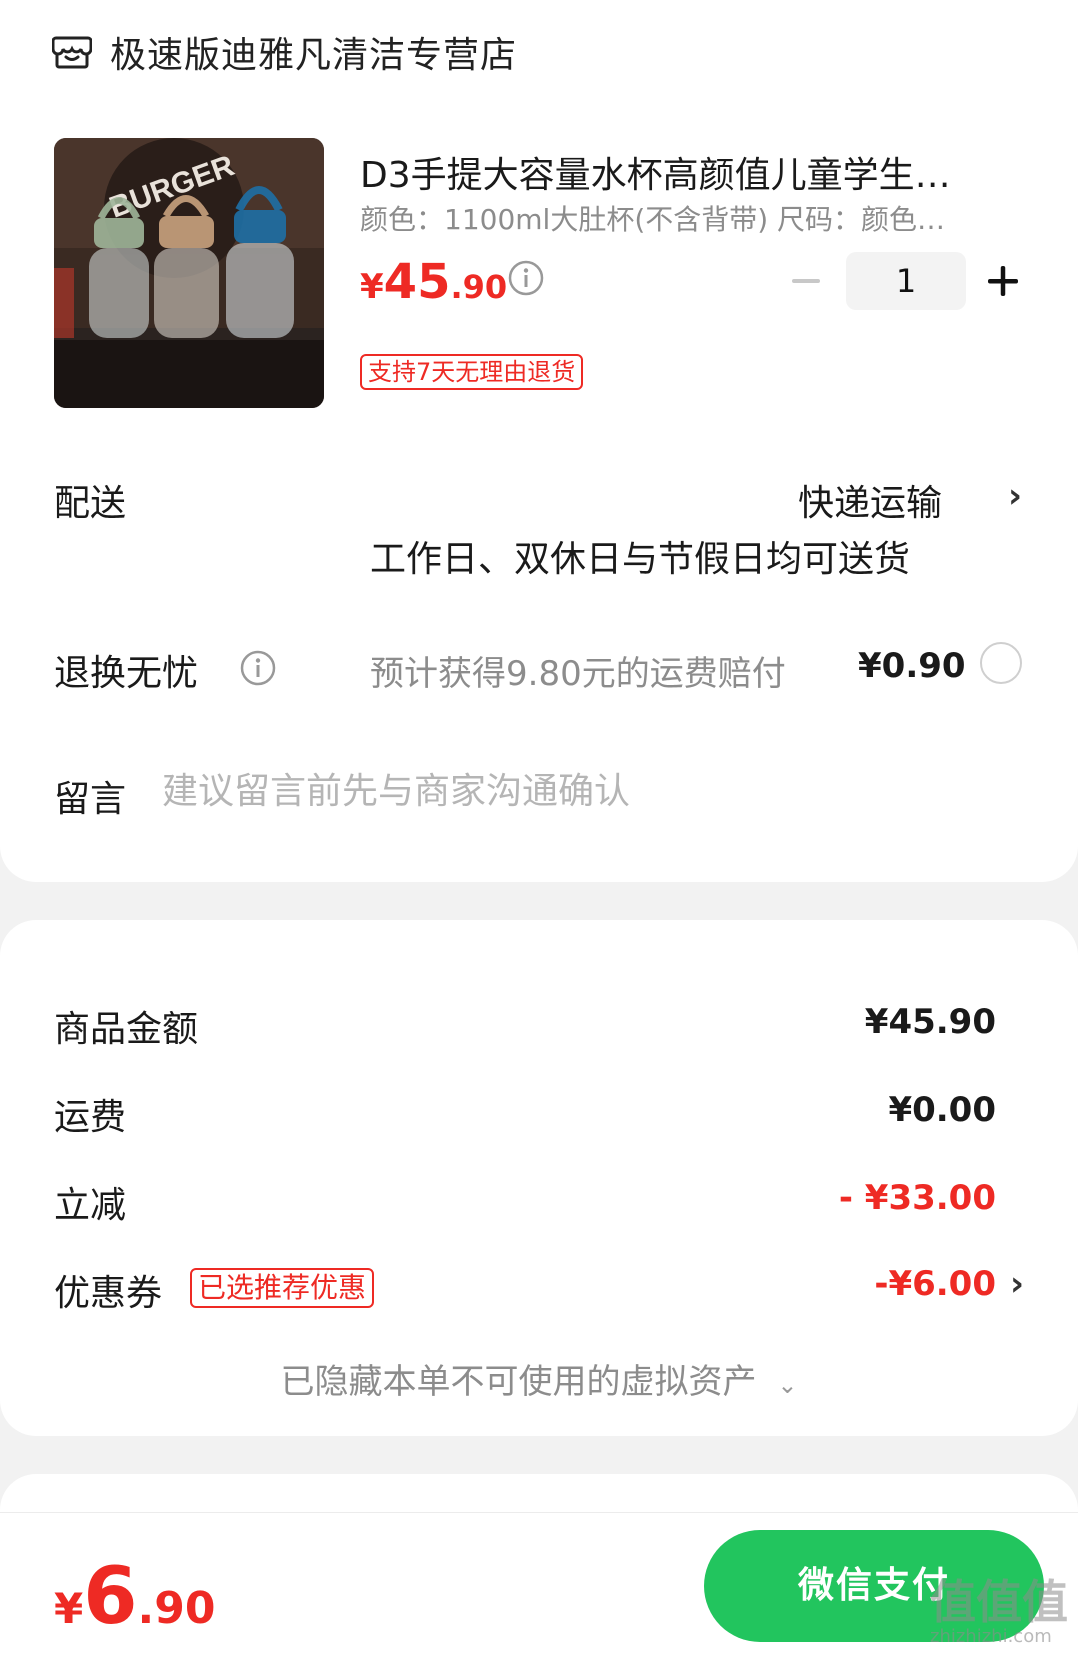 This screenshot has height=1657, width=1078. Describe the element at coordinates (313, 52) in the screenshot. I see `store-name: 极速版迪雅凡清洁专营店` at that location.